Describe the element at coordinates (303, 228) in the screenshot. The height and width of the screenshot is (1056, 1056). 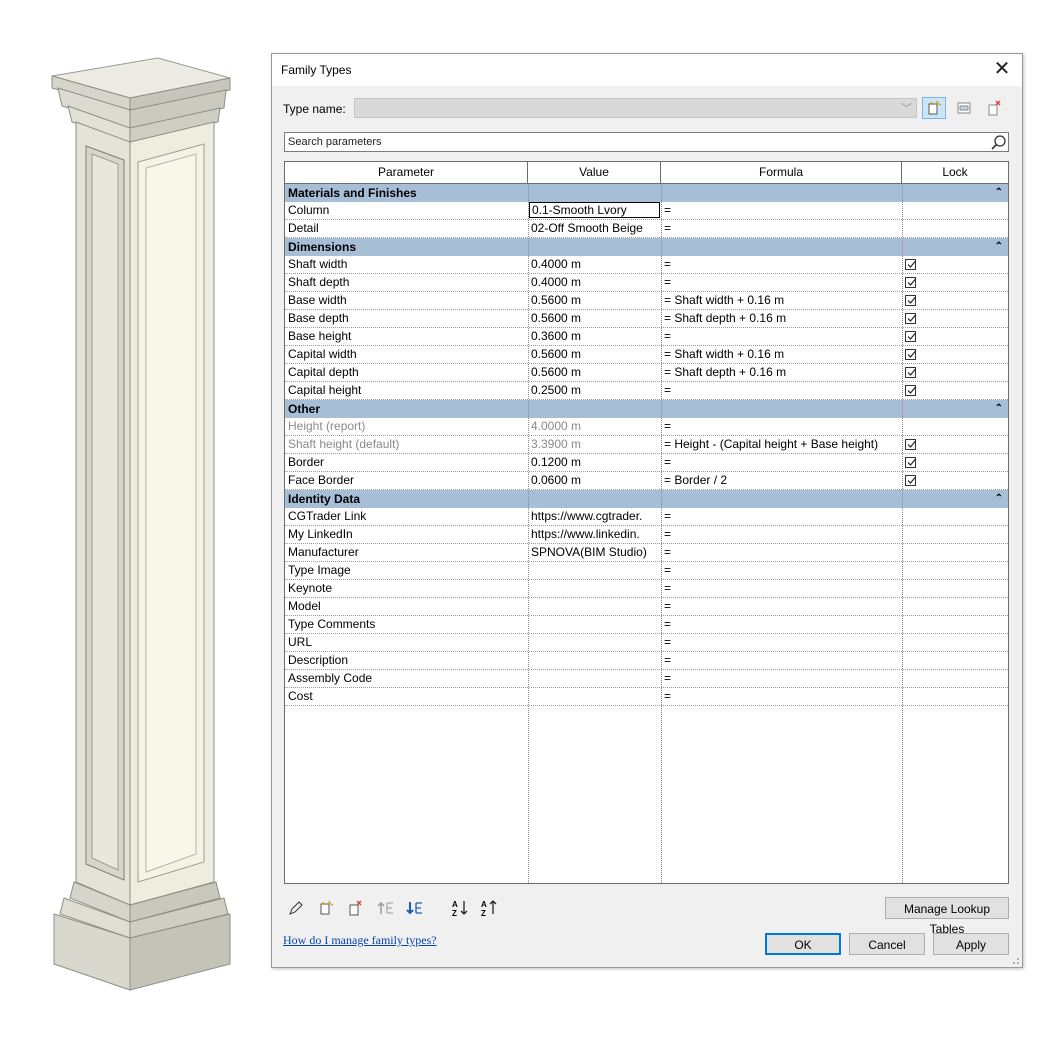
I see `parameter-cell: Detail` at that location.